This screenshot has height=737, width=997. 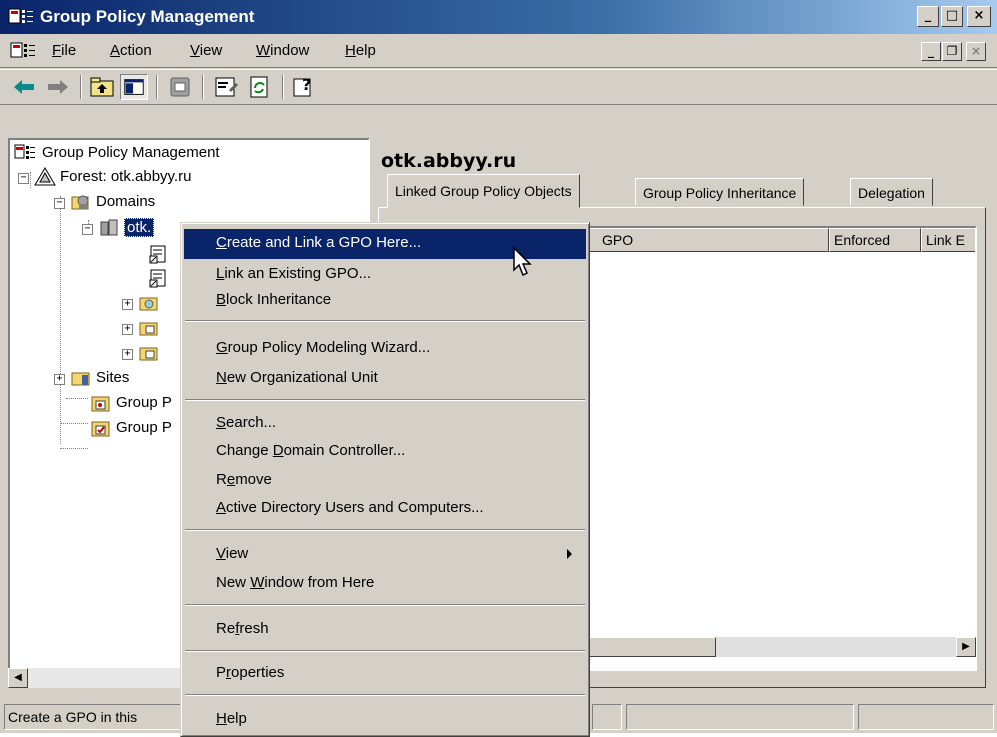 I want to click on properties-icon, so click(x=226, y=87).